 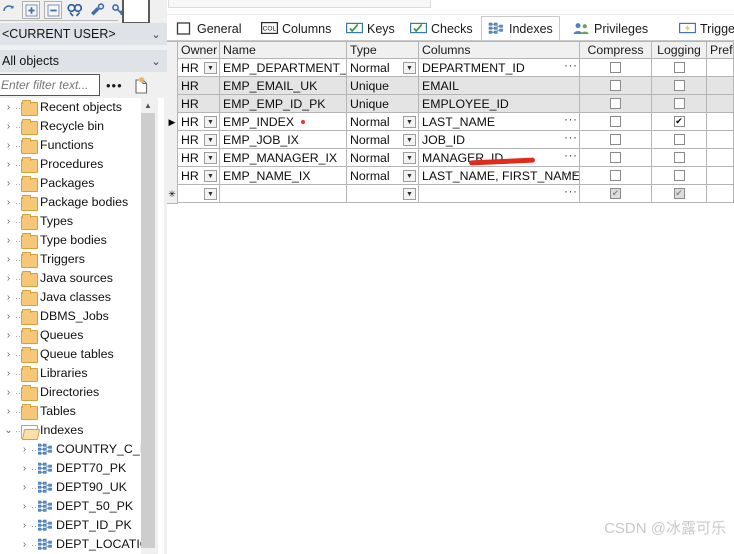 What do you see at coordinates (148, 105) in the screenshot?
I see `scroll-up-icon: ▲` at bounding box center [148, 105].